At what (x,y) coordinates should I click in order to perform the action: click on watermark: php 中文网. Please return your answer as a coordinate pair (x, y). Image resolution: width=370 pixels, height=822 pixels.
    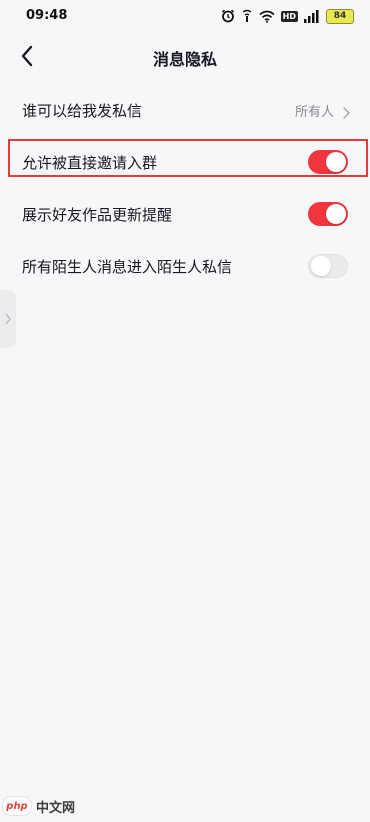
    Looking at the image, I should click on (38, 806).